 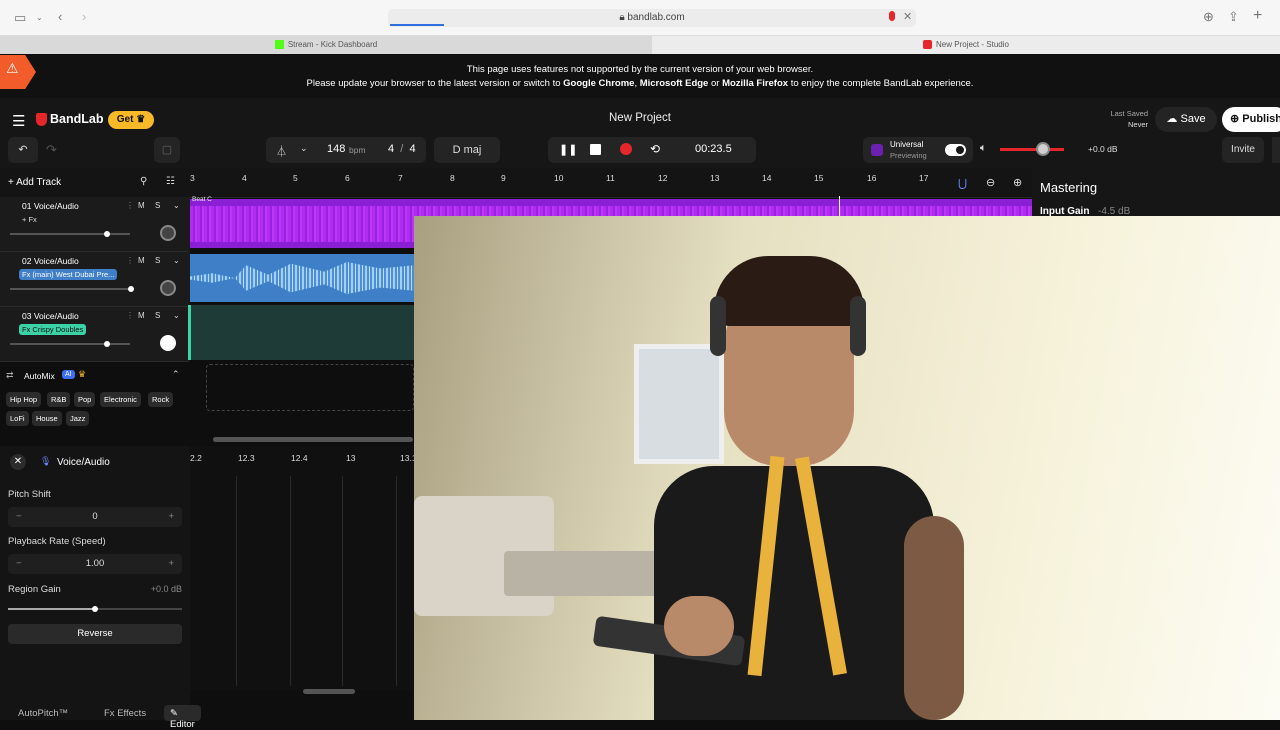 I want to click on track-menu-icon: ⋮, so click(x=130, y=315).